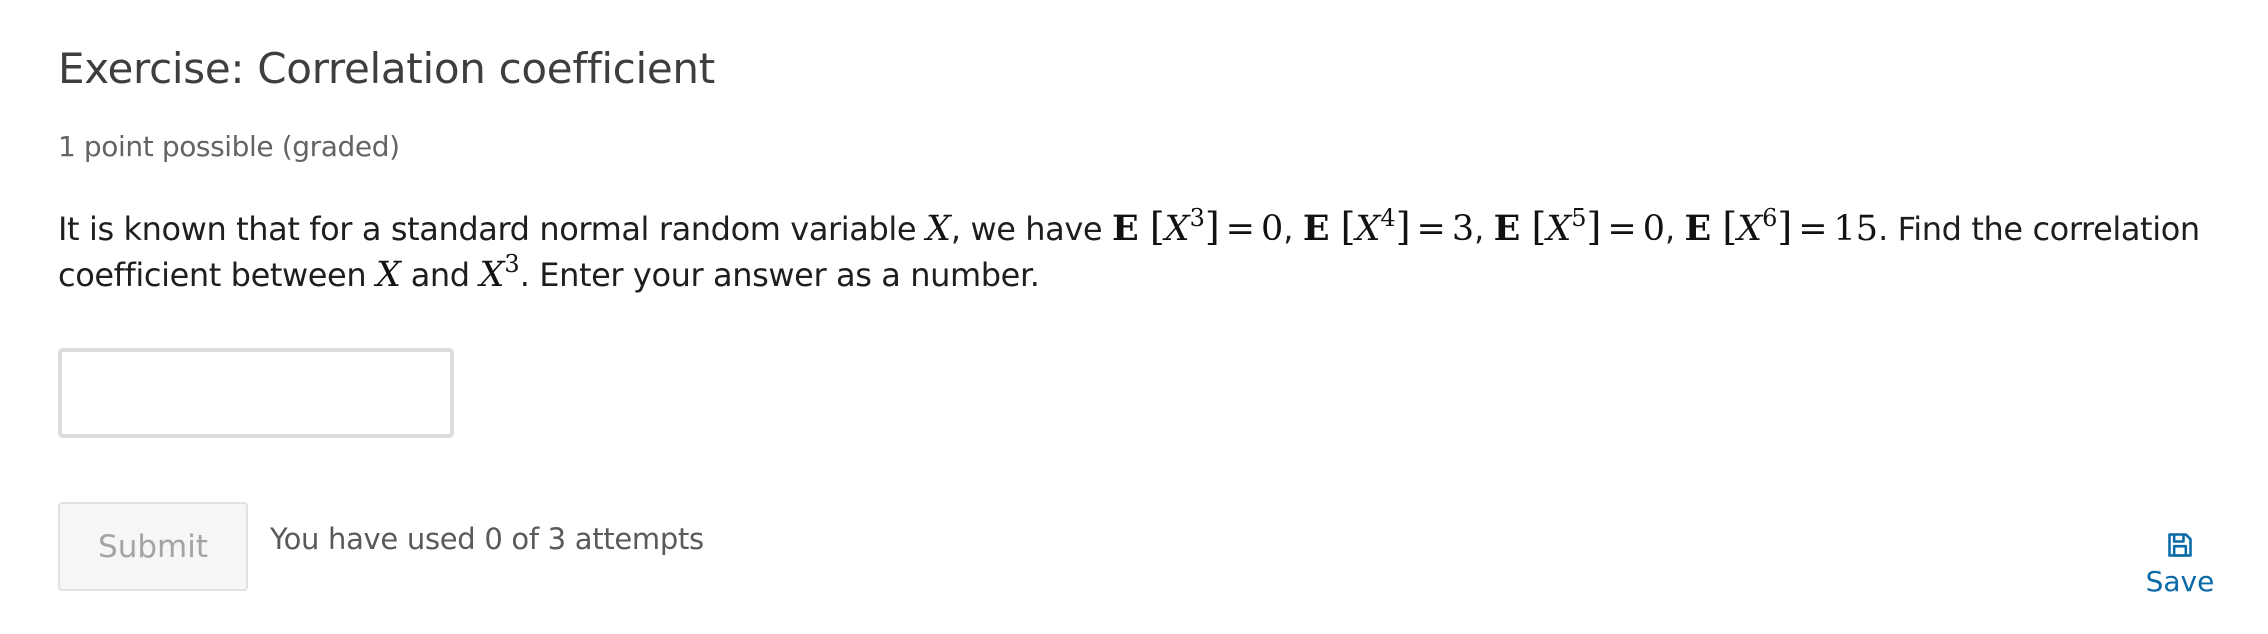  What do you see at coordinates (440, 275) in the screenshot?
I see `problem-text: and` at bounding box center [440, 275].